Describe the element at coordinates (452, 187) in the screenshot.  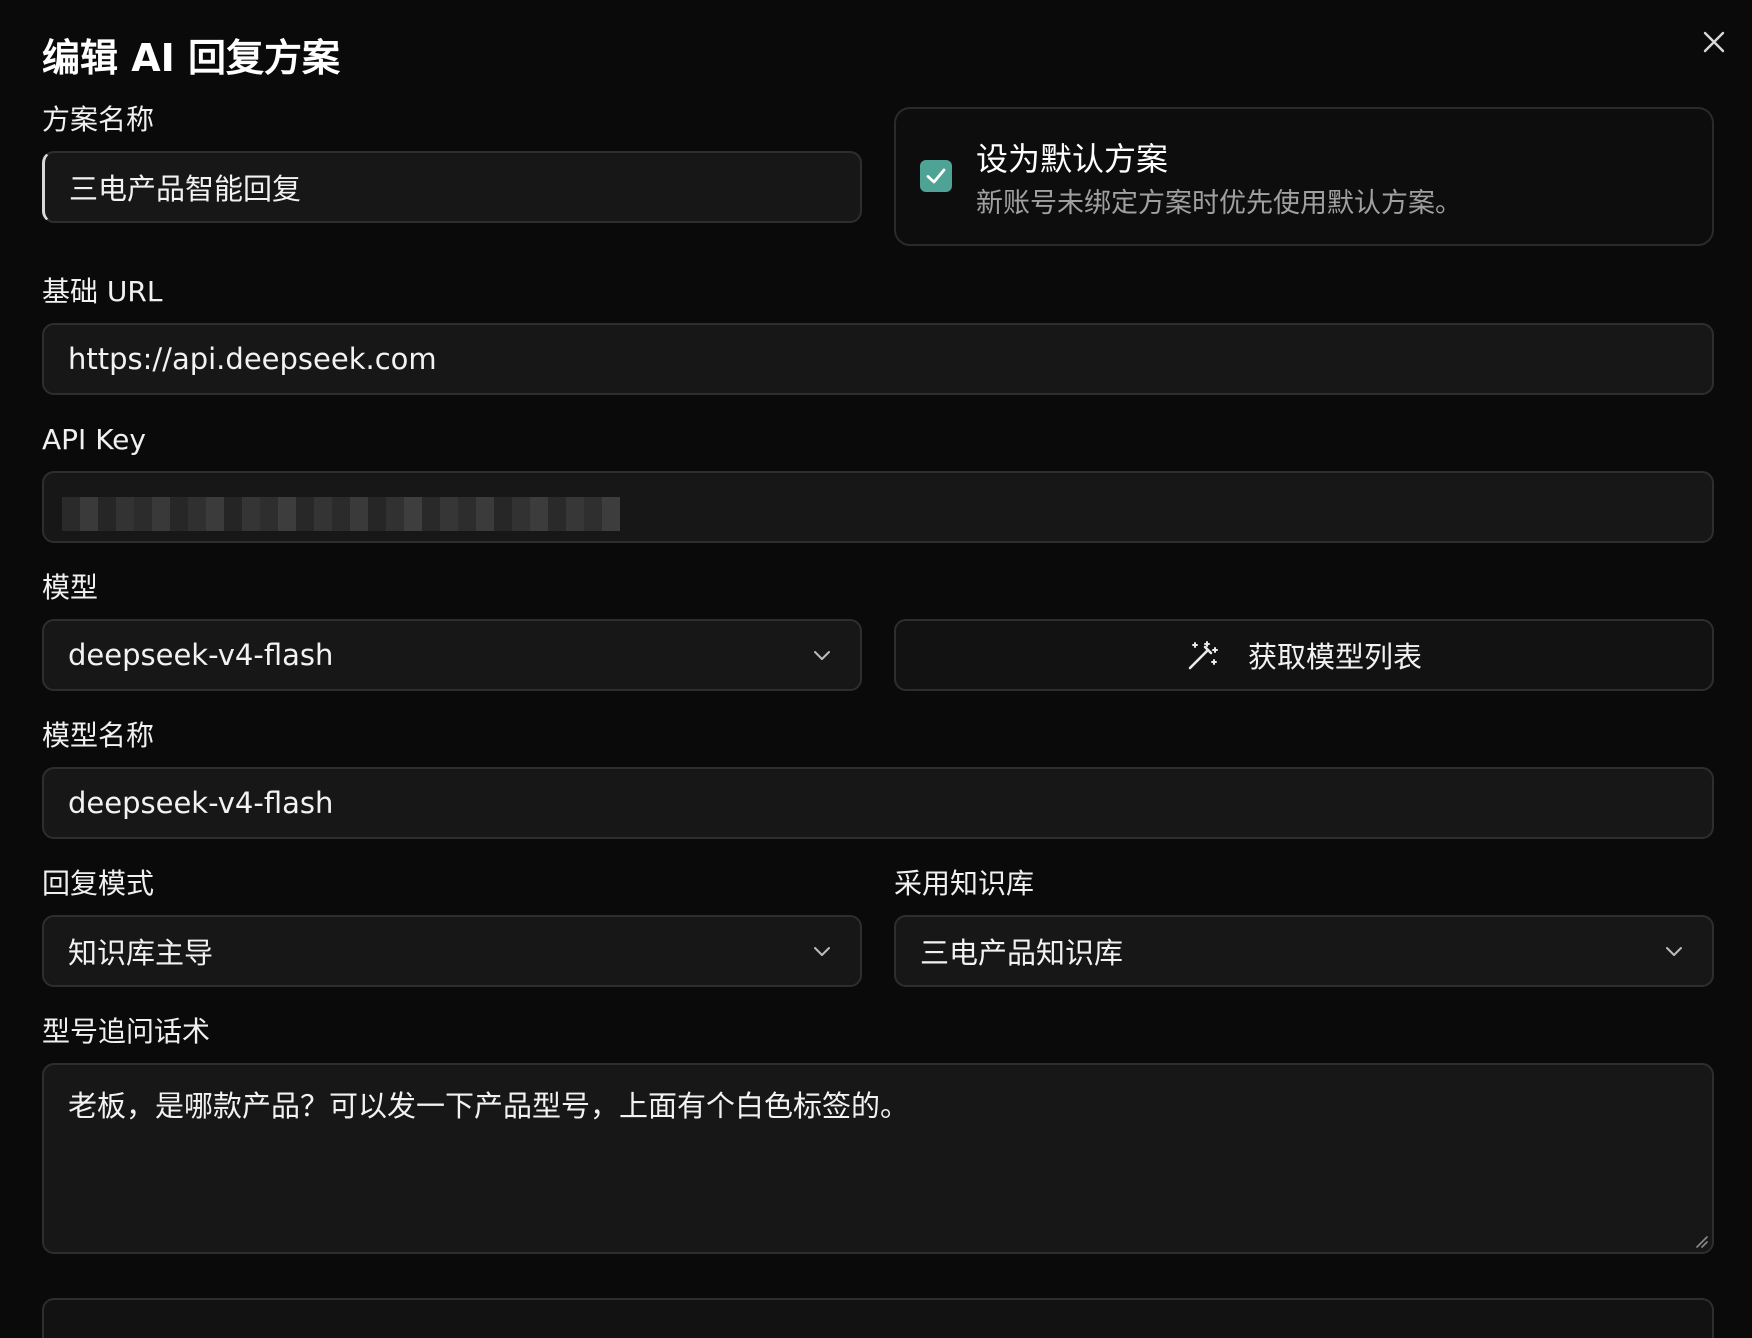
I see `plan-name-input: 三电产品智能回复` at that location.